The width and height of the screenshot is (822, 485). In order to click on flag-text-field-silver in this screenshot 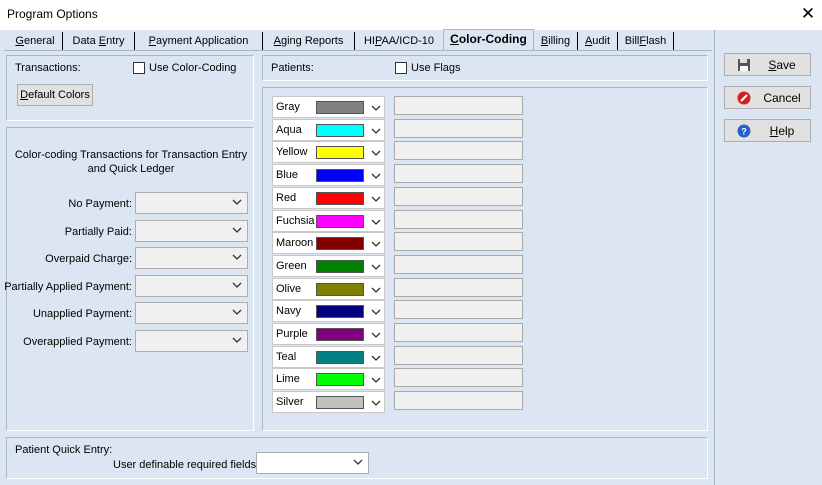, I will do `click(458, 401)`.